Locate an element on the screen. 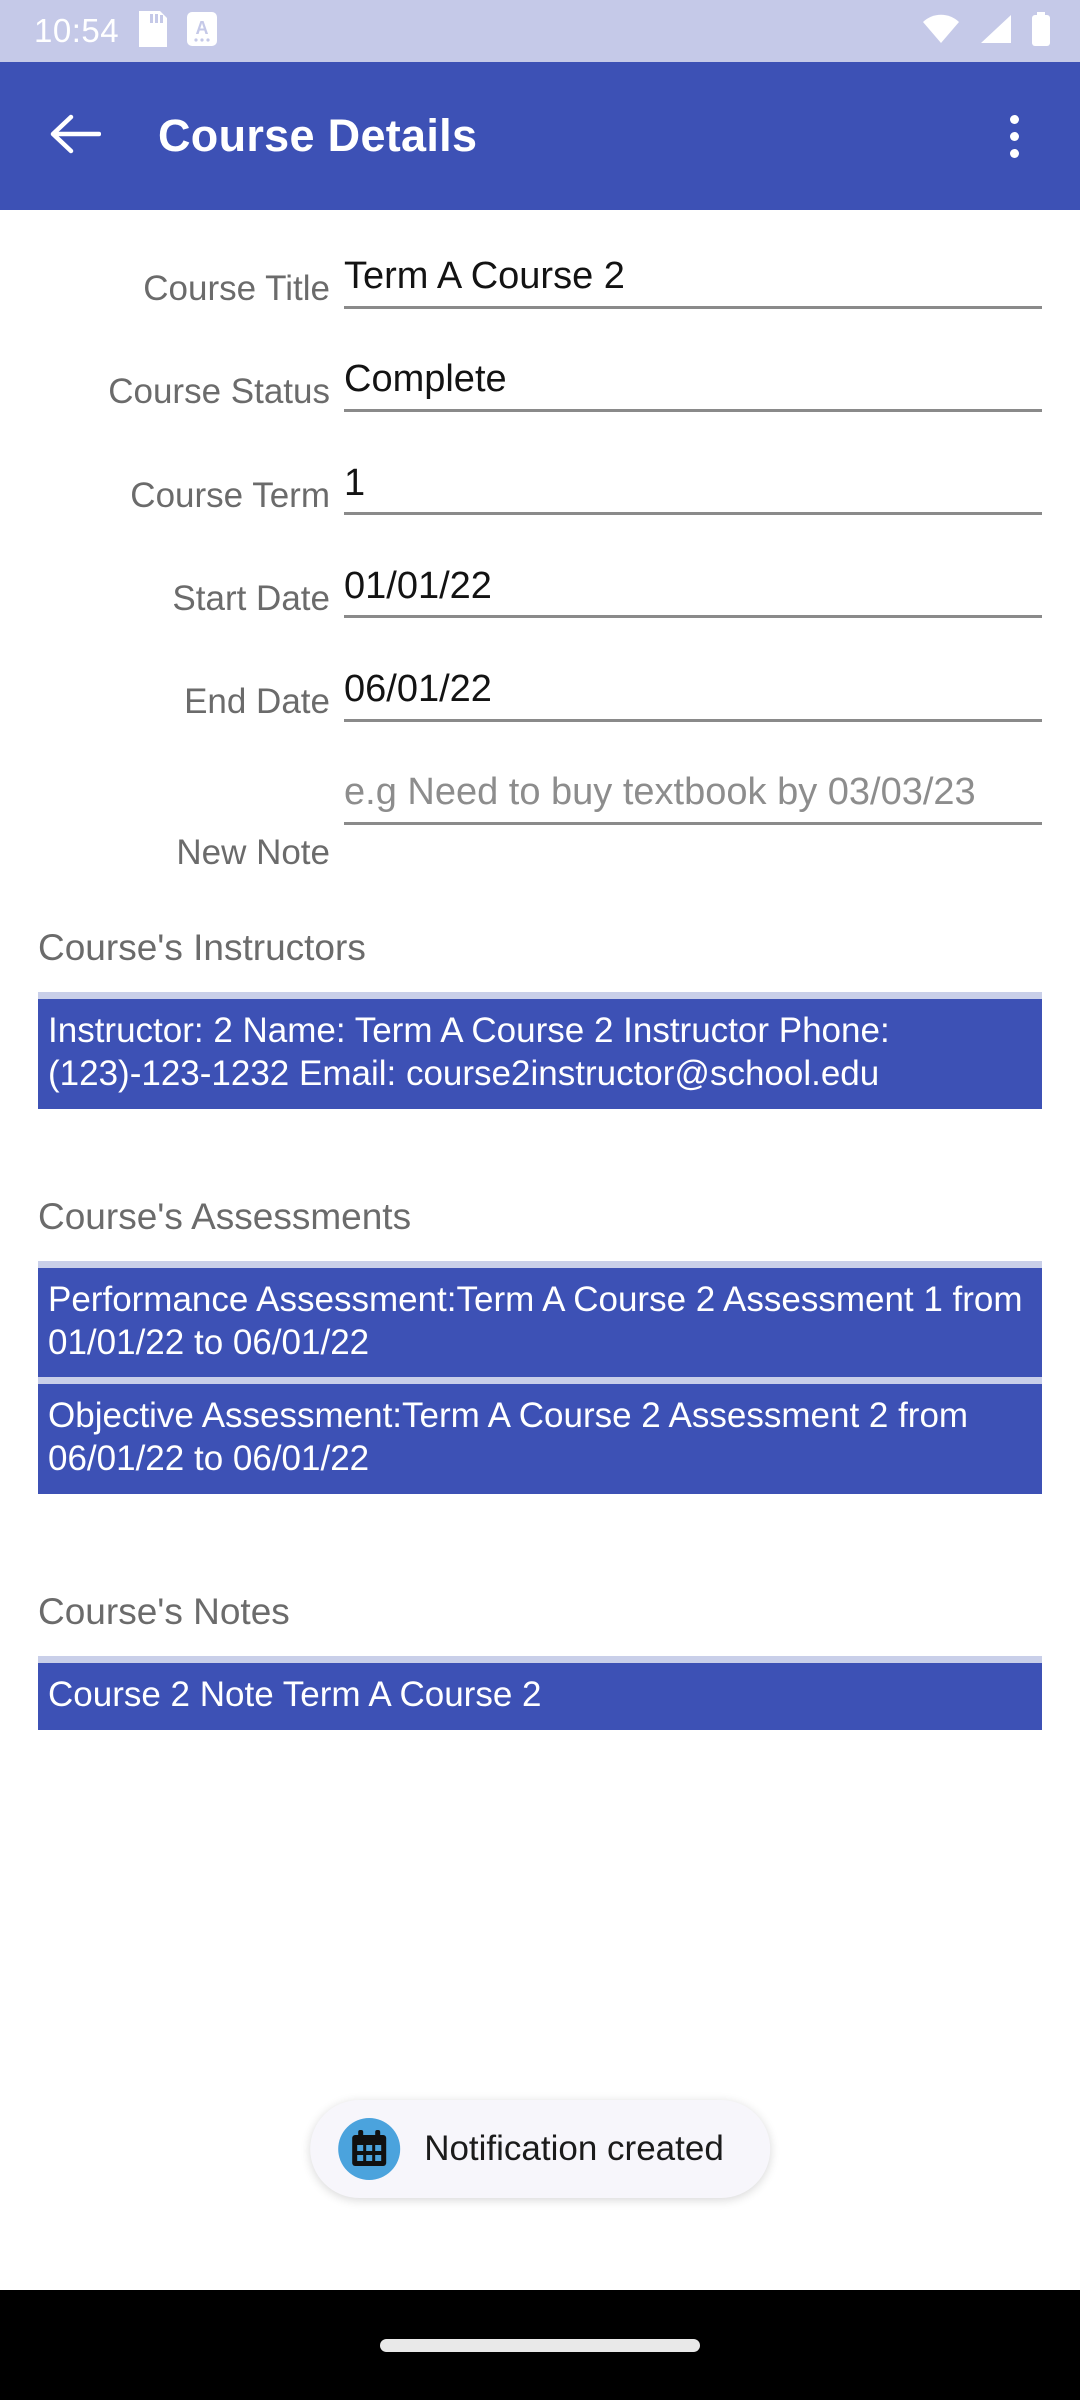 This screenshot has width=1080, height=2400. new-note-input: e.g Need to buy textbook by 03/03/23 is located at coordinates (693, 796).